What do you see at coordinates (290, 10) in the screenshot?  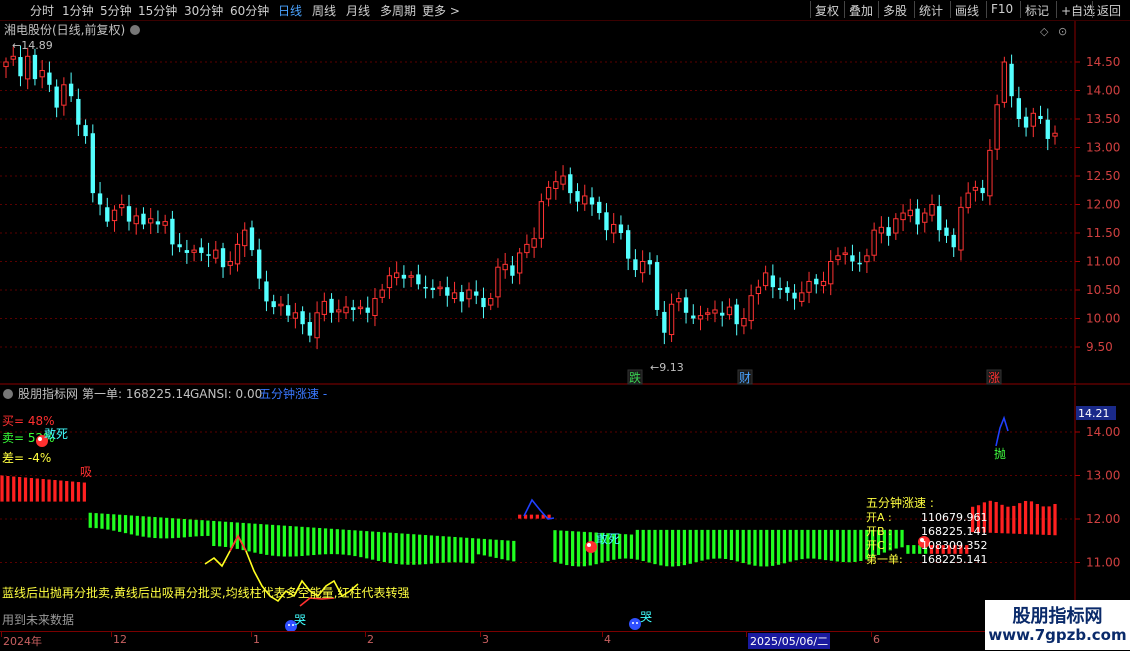 I see `period-tab-6: 日线` at bounding box center [290, 10].